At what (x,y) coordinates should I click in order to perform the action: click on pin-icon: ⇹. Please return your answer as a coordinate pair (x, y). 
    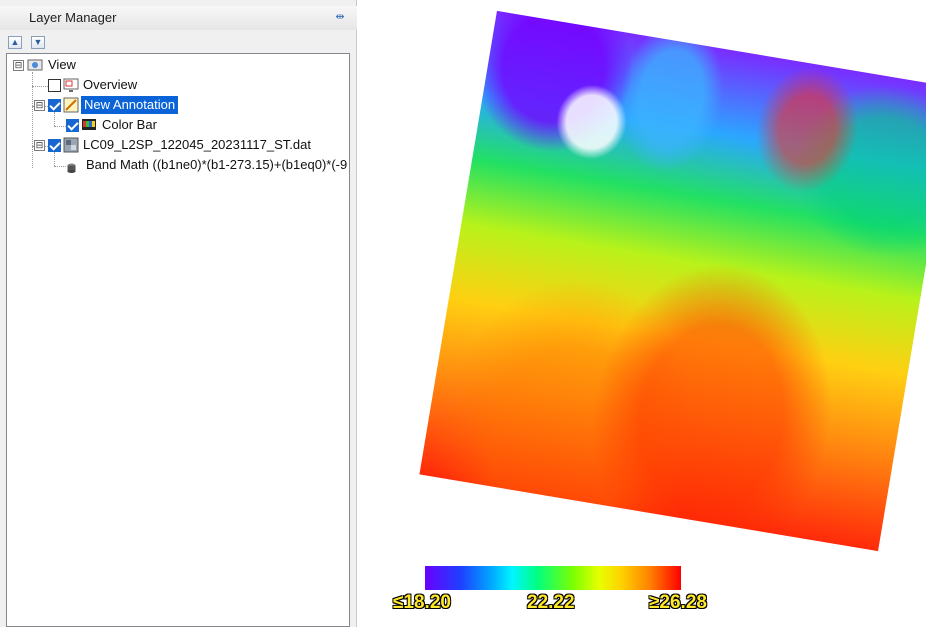
    Looking at the image, I should click on (340, 17).